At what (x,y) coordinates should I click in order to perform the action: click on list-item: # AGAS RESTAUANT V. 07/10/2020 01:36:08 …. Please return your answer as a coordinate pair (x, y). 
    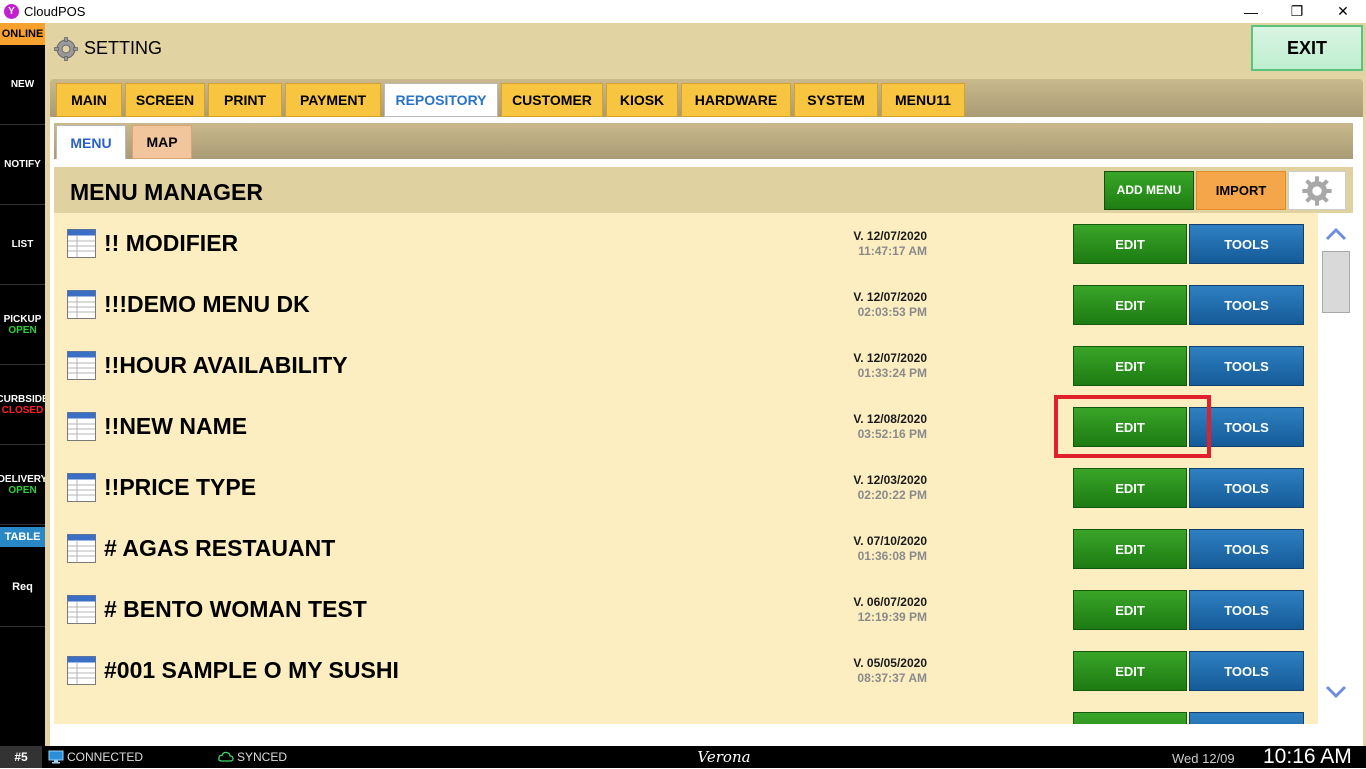
    Looking at the image, I should click on (681, 548).